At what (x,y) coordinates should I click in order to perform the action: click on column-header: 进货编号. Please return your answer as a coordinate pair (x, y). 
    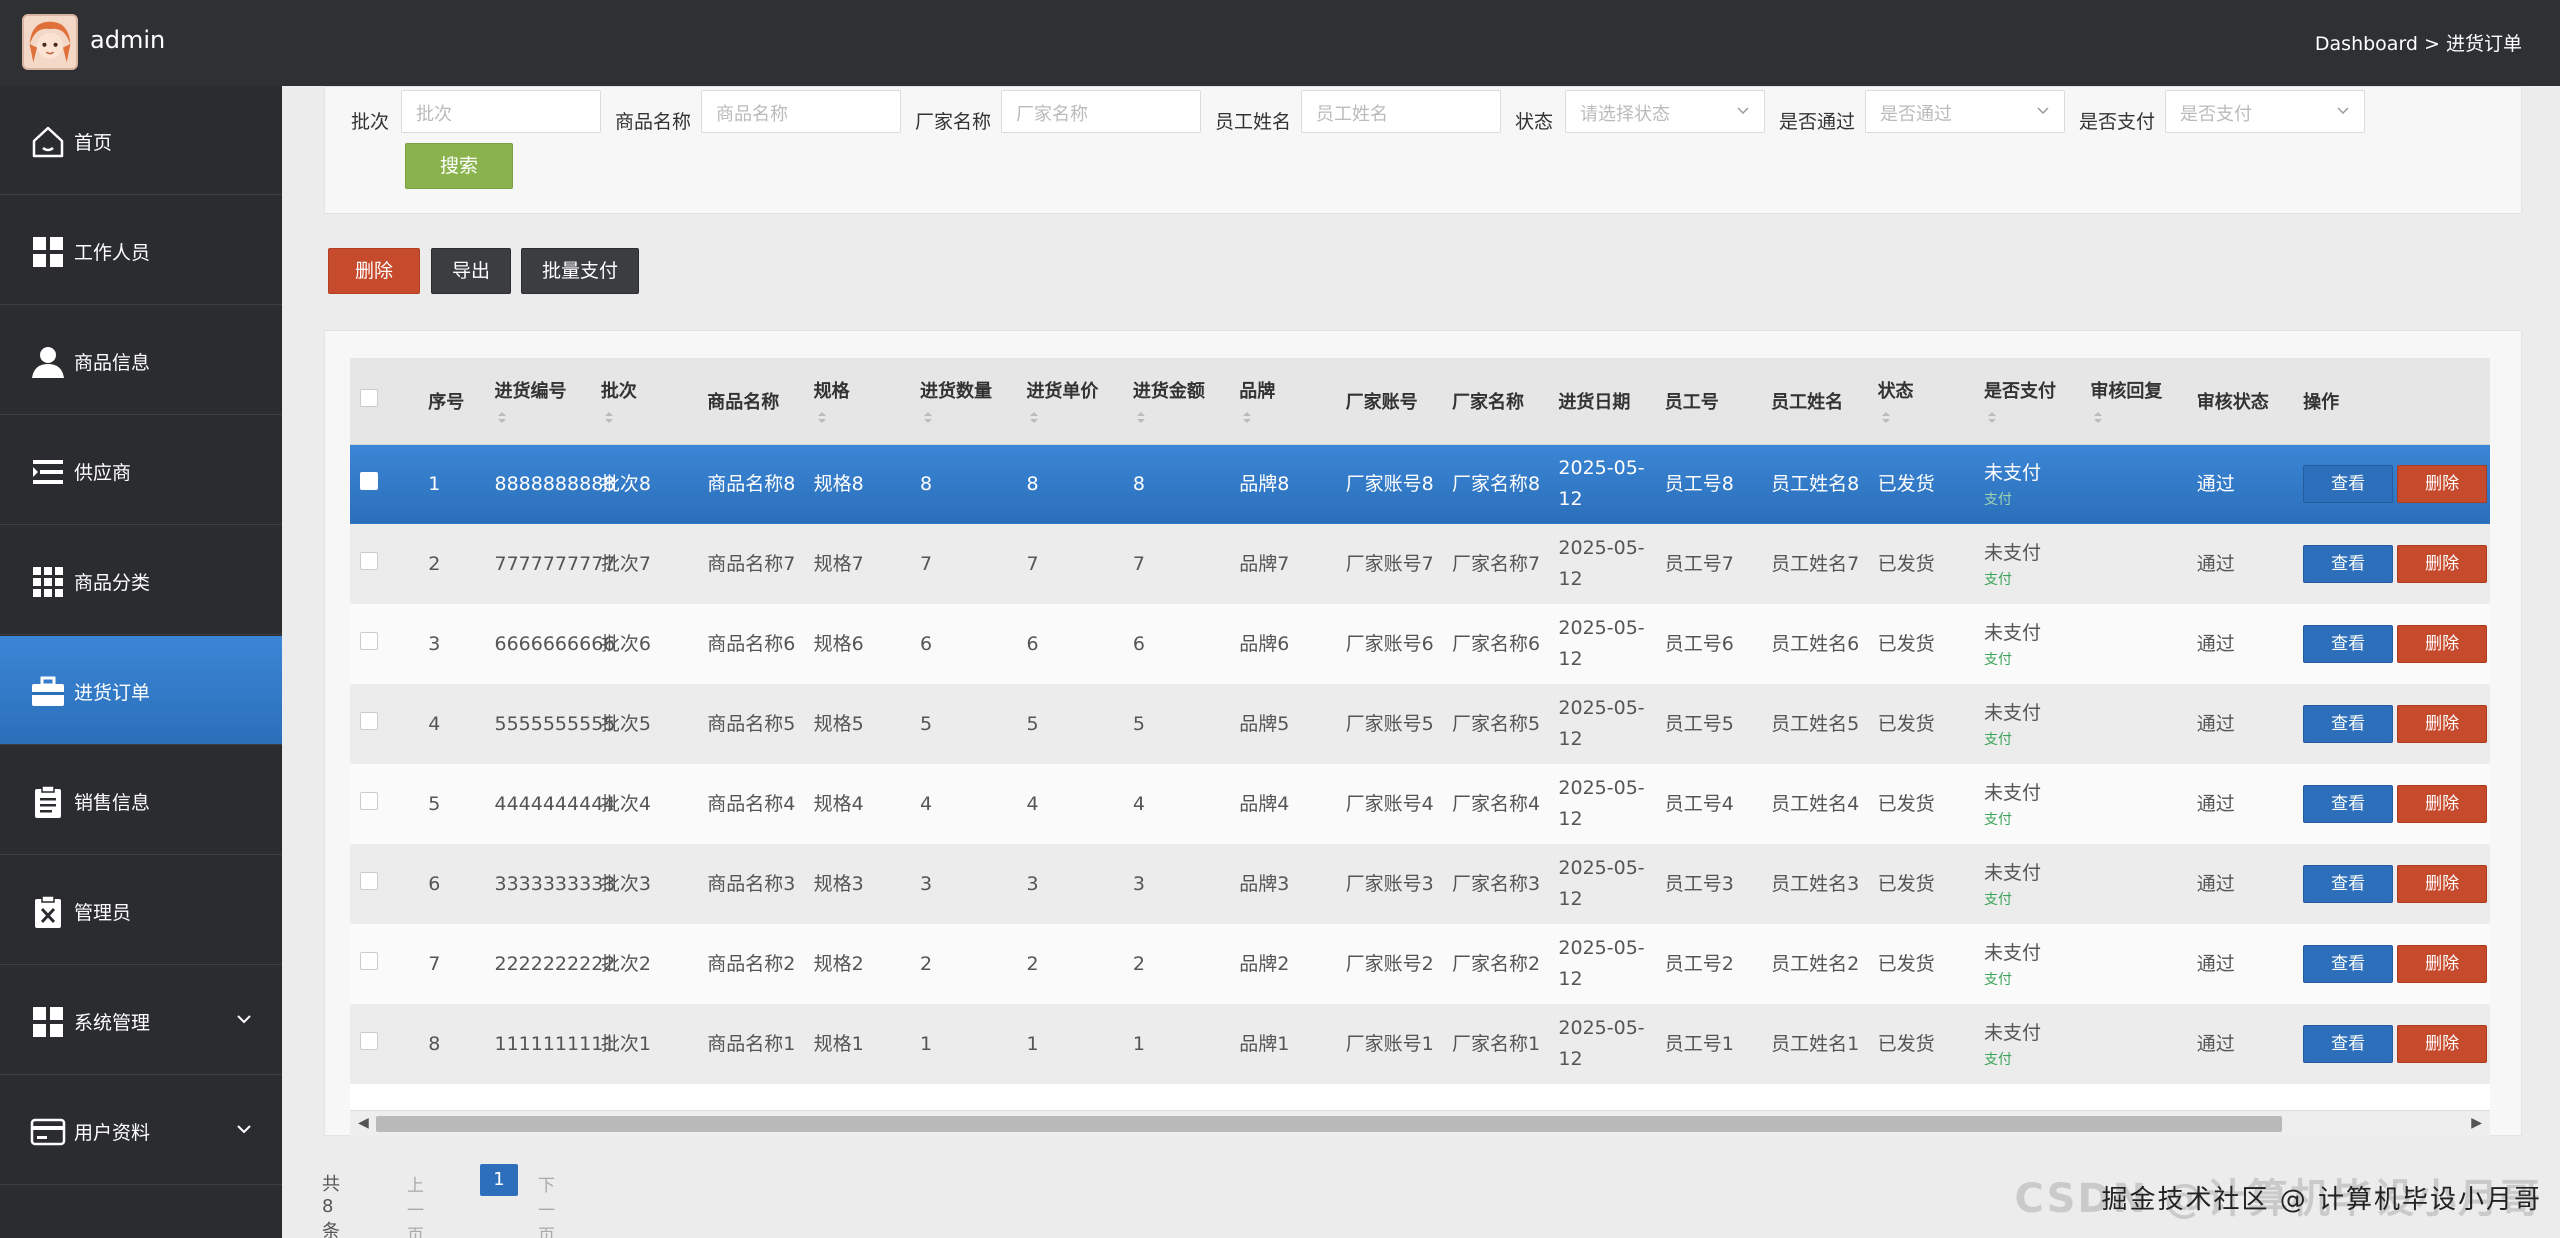
    Looking at the image, I should click on (537, 401).